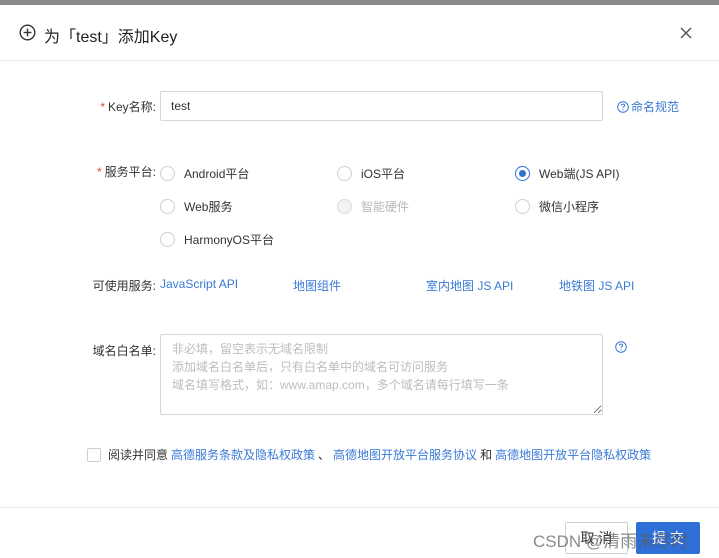  Describe the element at coordinates (229, 240) in the screenshot. I see `radio-label: HarmonyOS平台` at that location.